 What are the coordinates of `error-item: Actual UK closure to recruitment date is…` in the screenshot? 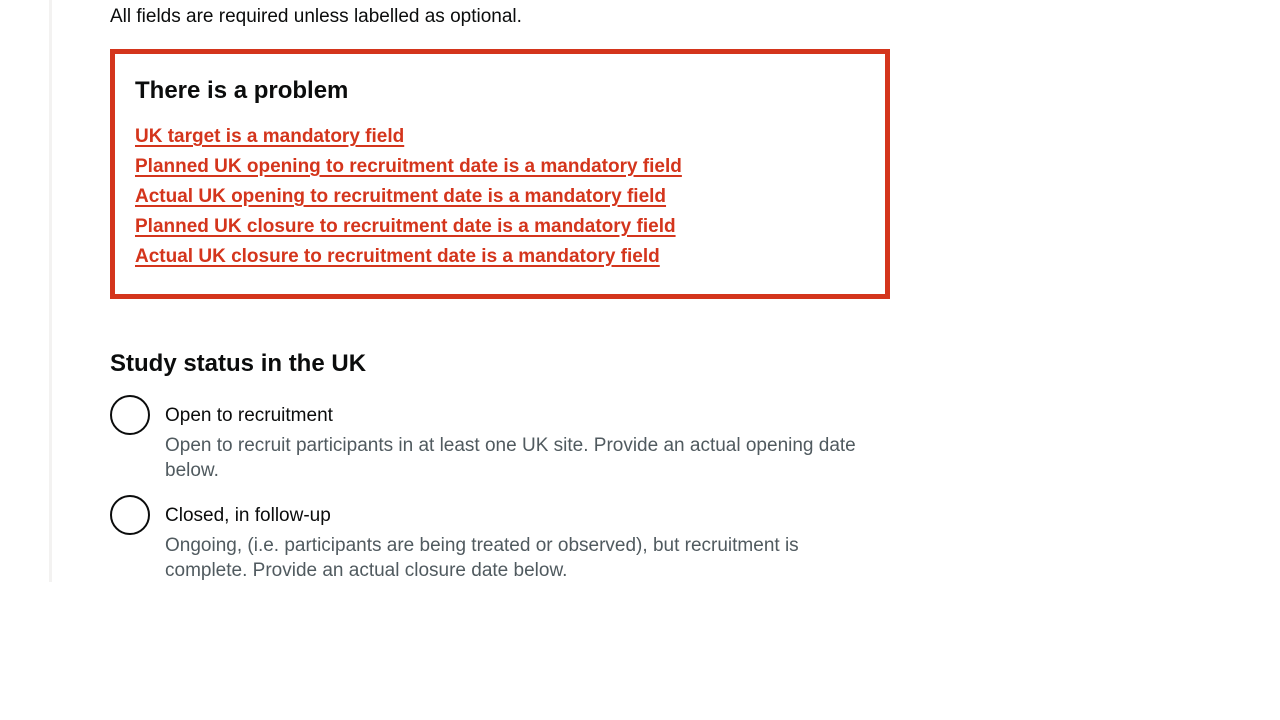 It's located at (500, 257).